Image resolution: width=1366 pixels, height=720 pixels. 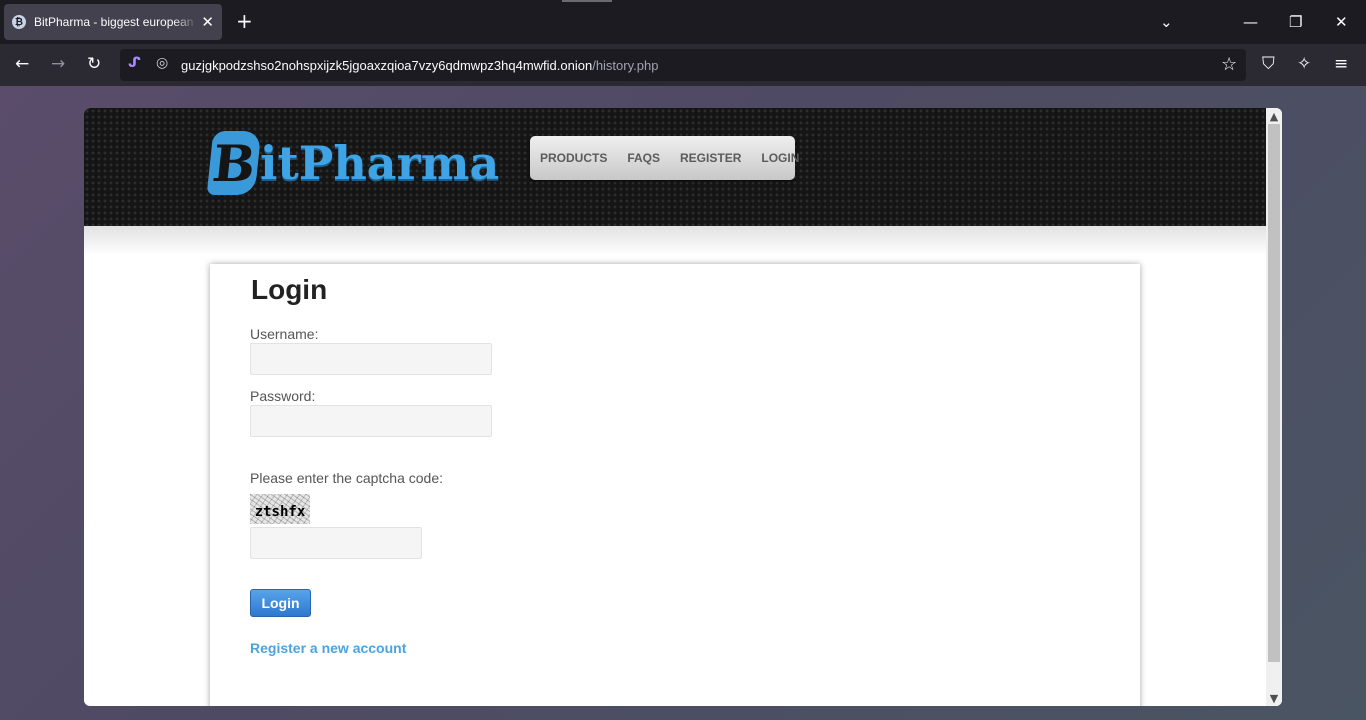 I want to click on forward-arrow-icon: →, so click(x=58, y=64).